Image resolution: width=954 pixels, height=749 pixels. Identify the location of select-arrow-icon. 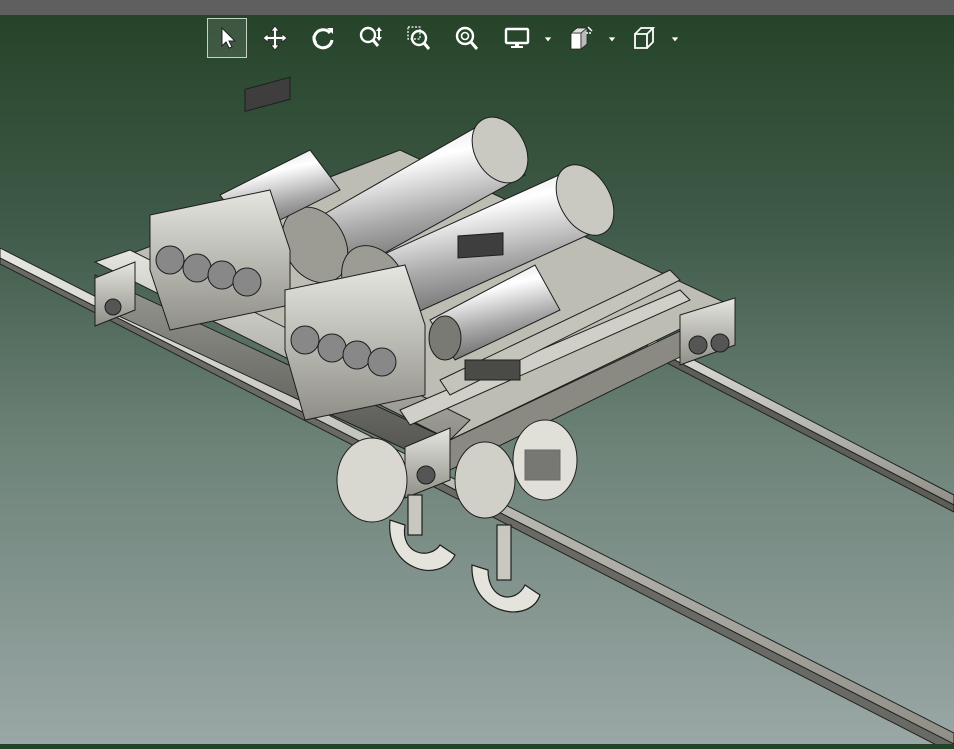
(229, 37).